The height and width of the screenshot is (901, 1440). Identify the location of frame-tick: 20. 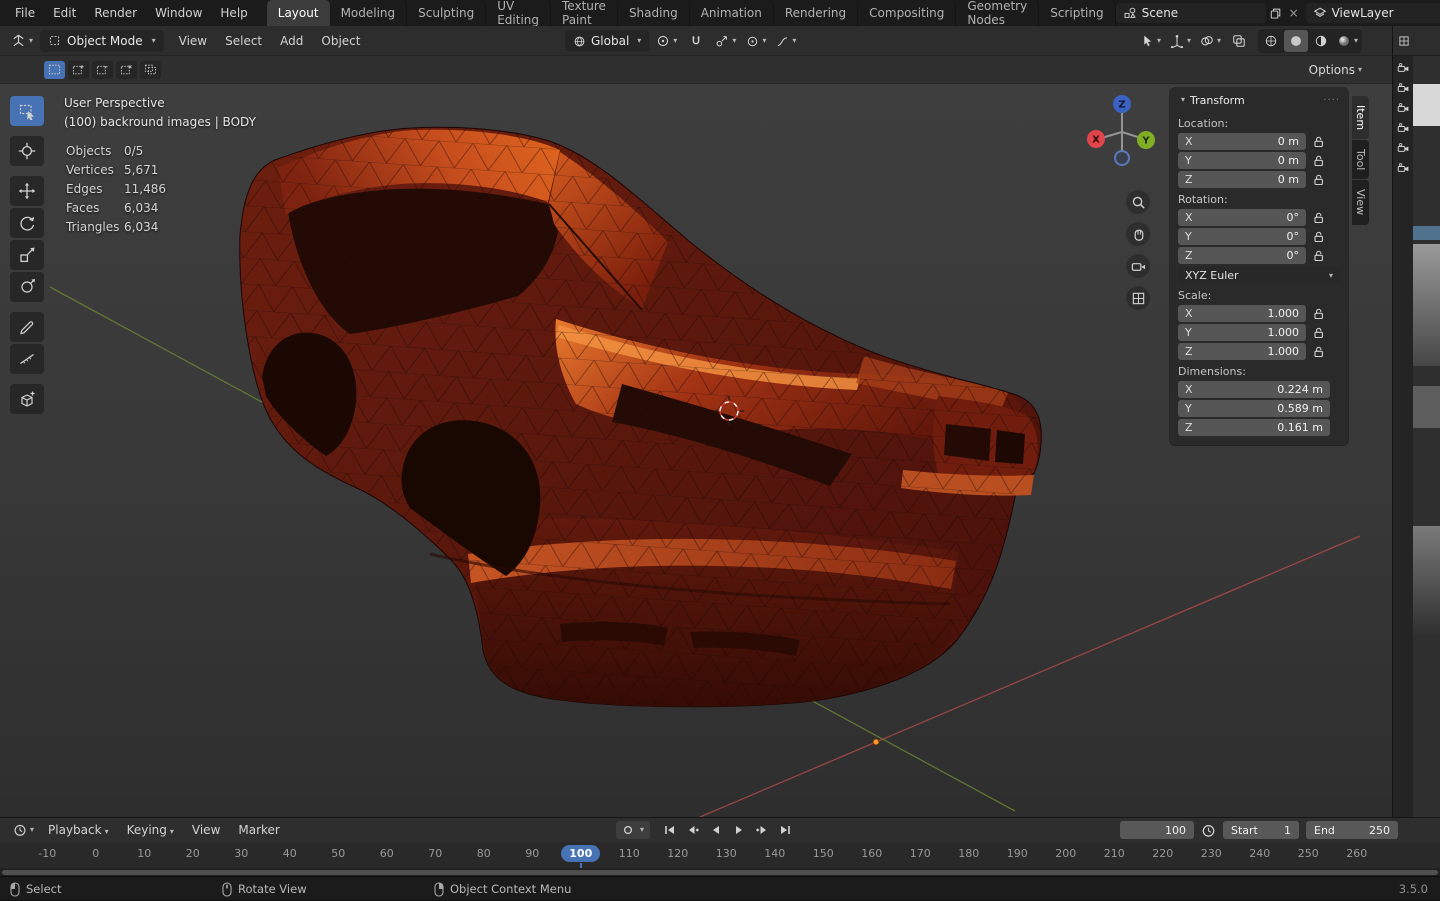
(193, 851).